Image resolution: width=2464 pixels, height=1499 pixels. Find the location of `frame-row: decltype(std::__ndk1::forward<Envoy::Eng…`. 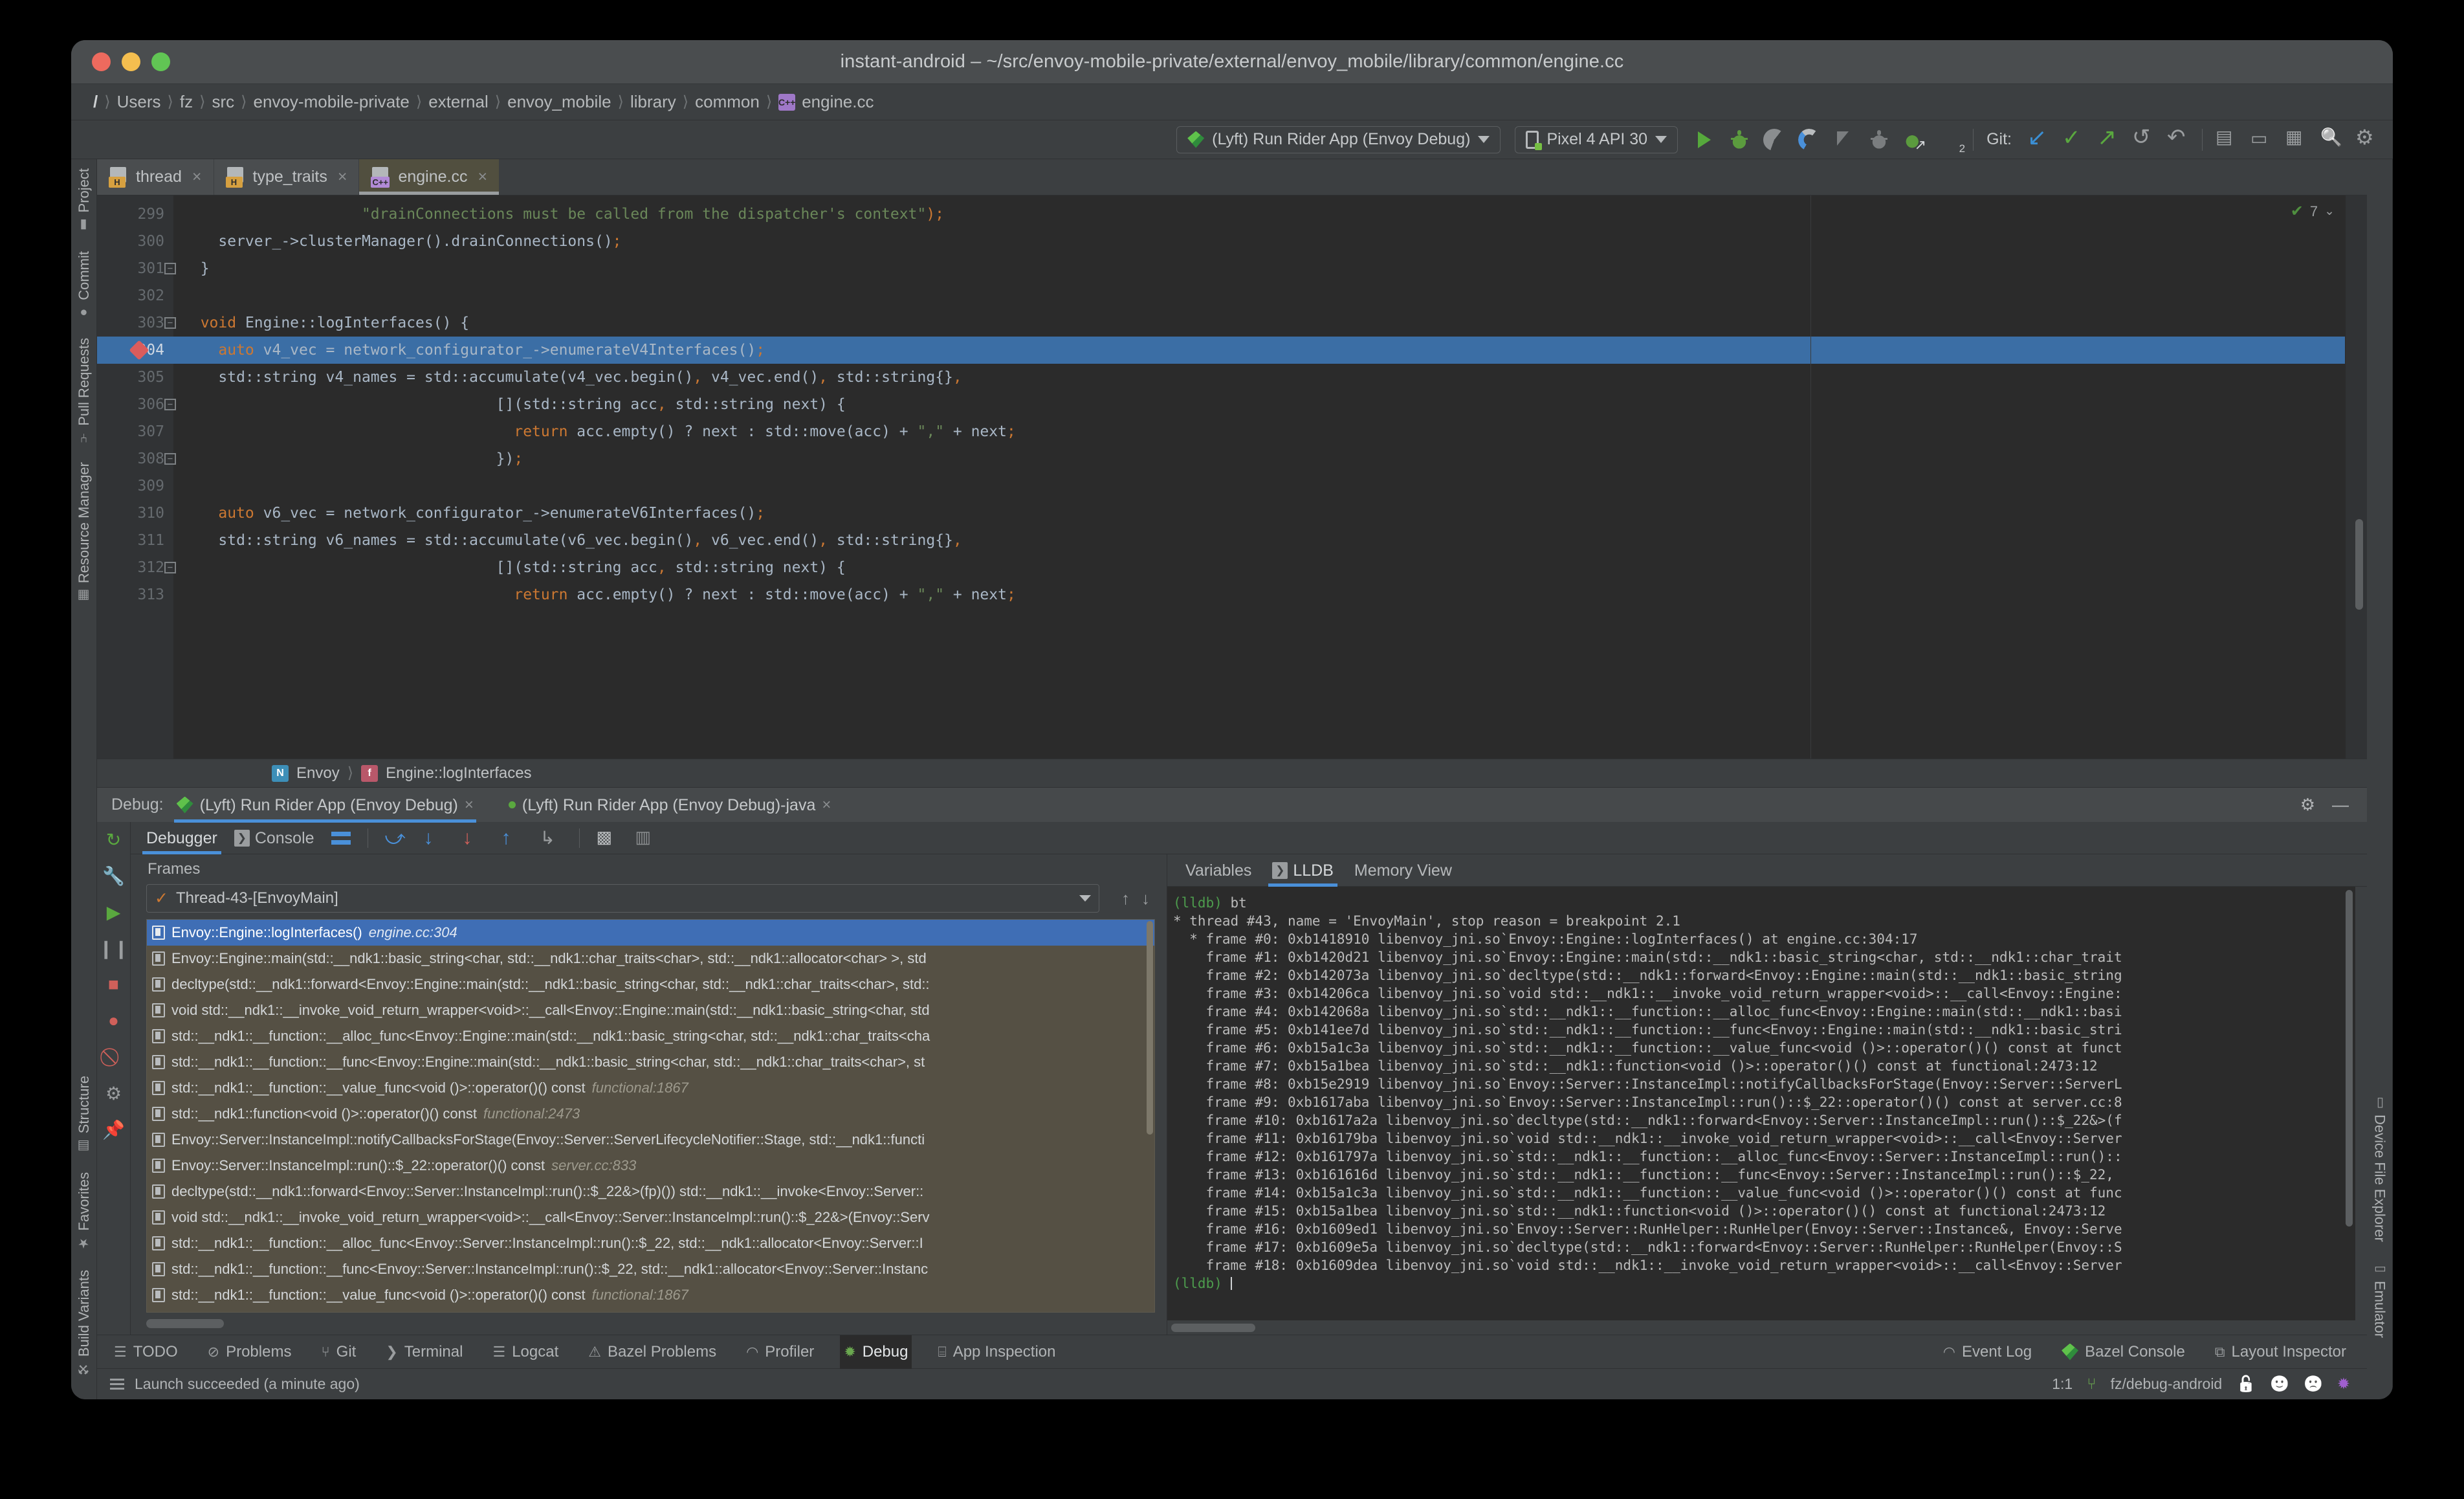

frame-row: decltype(std::__ndk1::forward<Envoy::Eng… is located at coordinates (650, 984).